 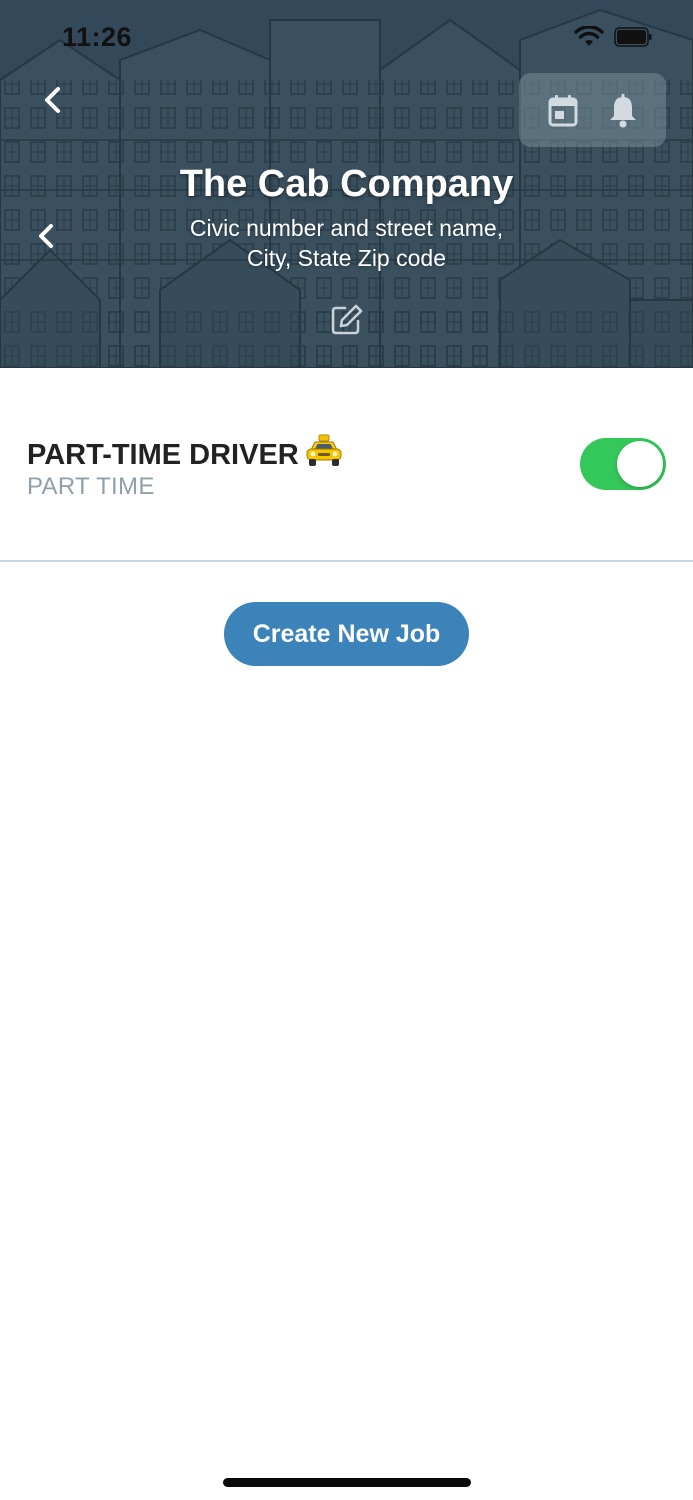 I want to click on job-active-toggle, so click(x=623, y=464).